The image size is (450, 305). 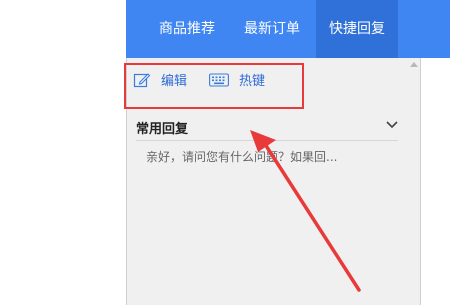 What do you see at coordinates (268, 128) in the screenshot?
I see `common-replies-header: 常用回复` at bounding box center [268, 128].